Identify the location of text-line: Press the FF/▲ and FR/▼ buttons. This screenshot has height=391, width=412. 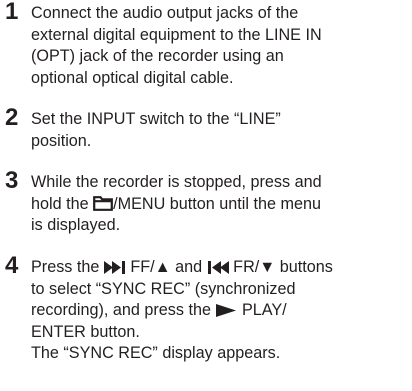
(221, 268).